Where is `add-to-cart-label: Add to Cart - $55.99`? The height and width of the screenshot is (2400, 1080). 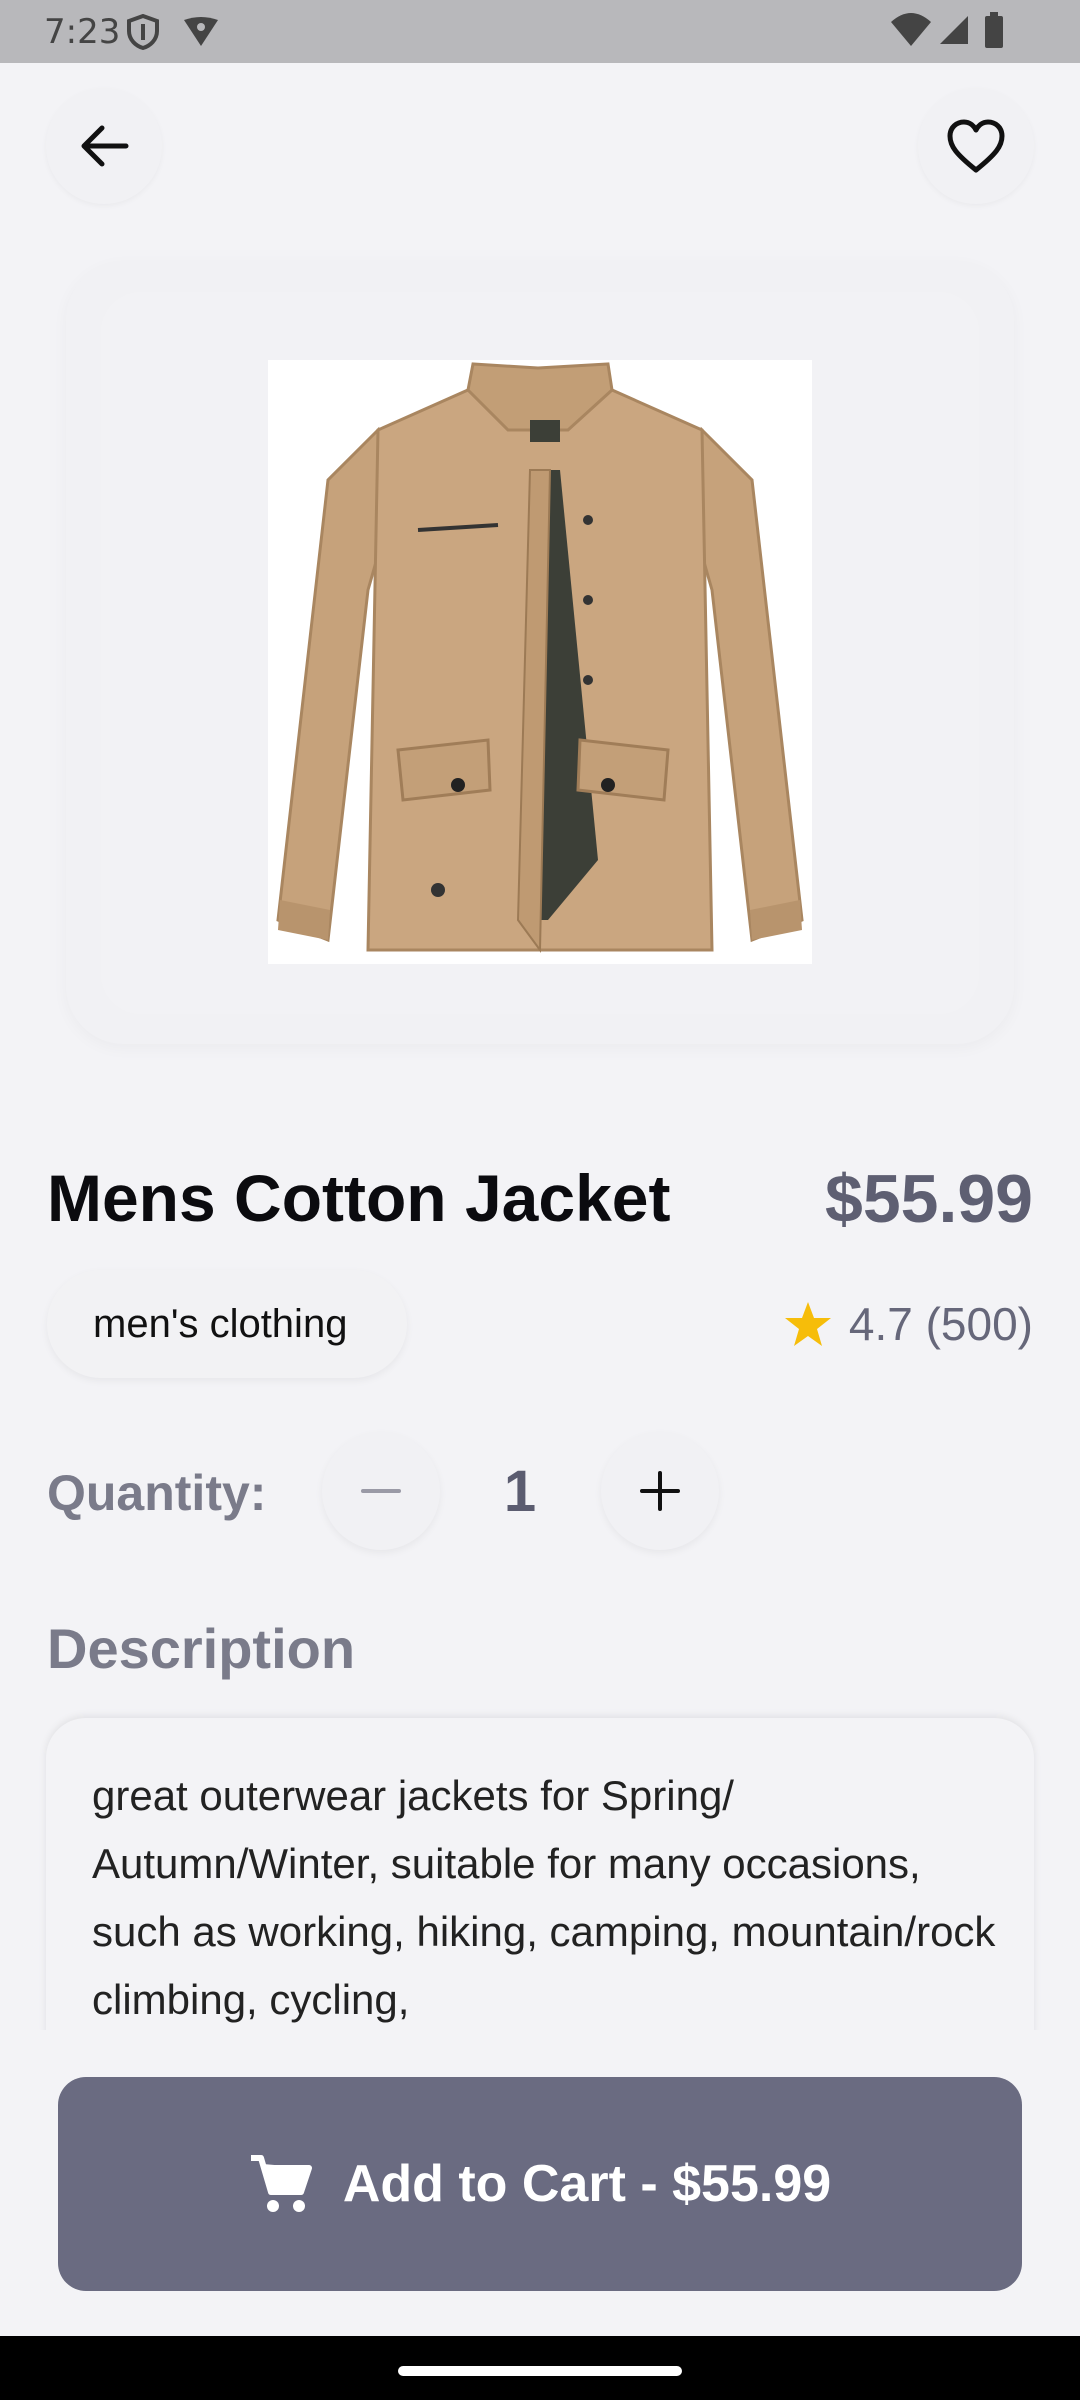
add-to-cart-label: Add to Cart - $55.99 is located at coordinates (587, 2184).